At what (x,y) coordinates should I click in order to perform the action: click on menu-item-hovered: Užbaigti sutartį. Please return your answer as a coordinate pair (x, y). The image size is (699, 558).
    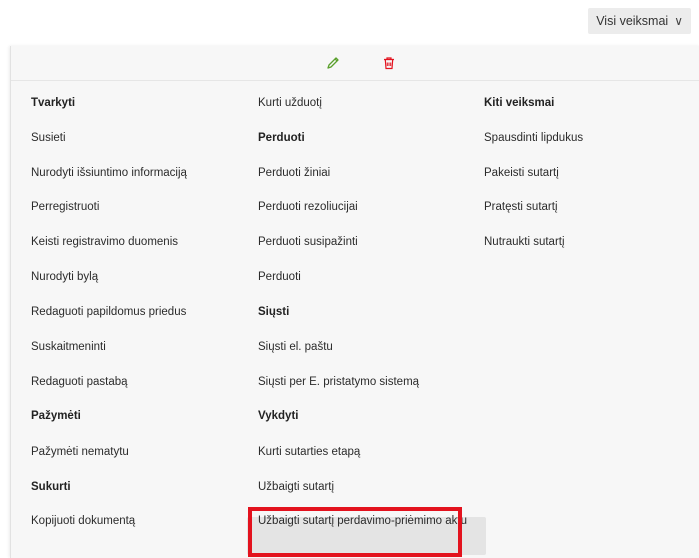
    Looking at the image, I should click on (296, 487).